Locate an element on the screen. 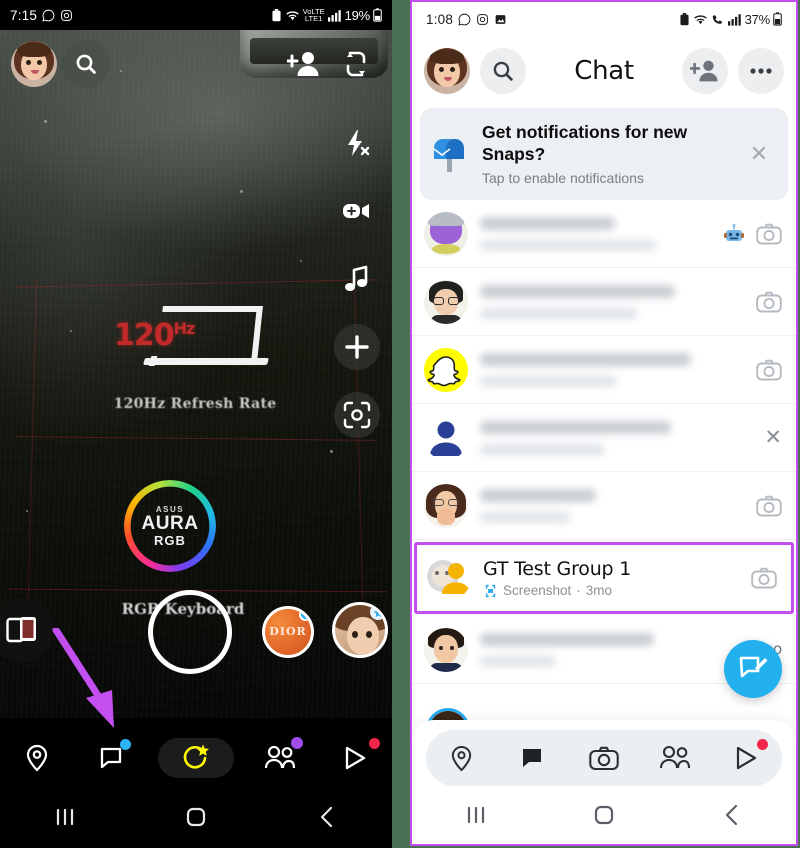 This screenshot has height=848, width=800. laptop-outline-icon: 120Hz is located at coordinates (192, 340).